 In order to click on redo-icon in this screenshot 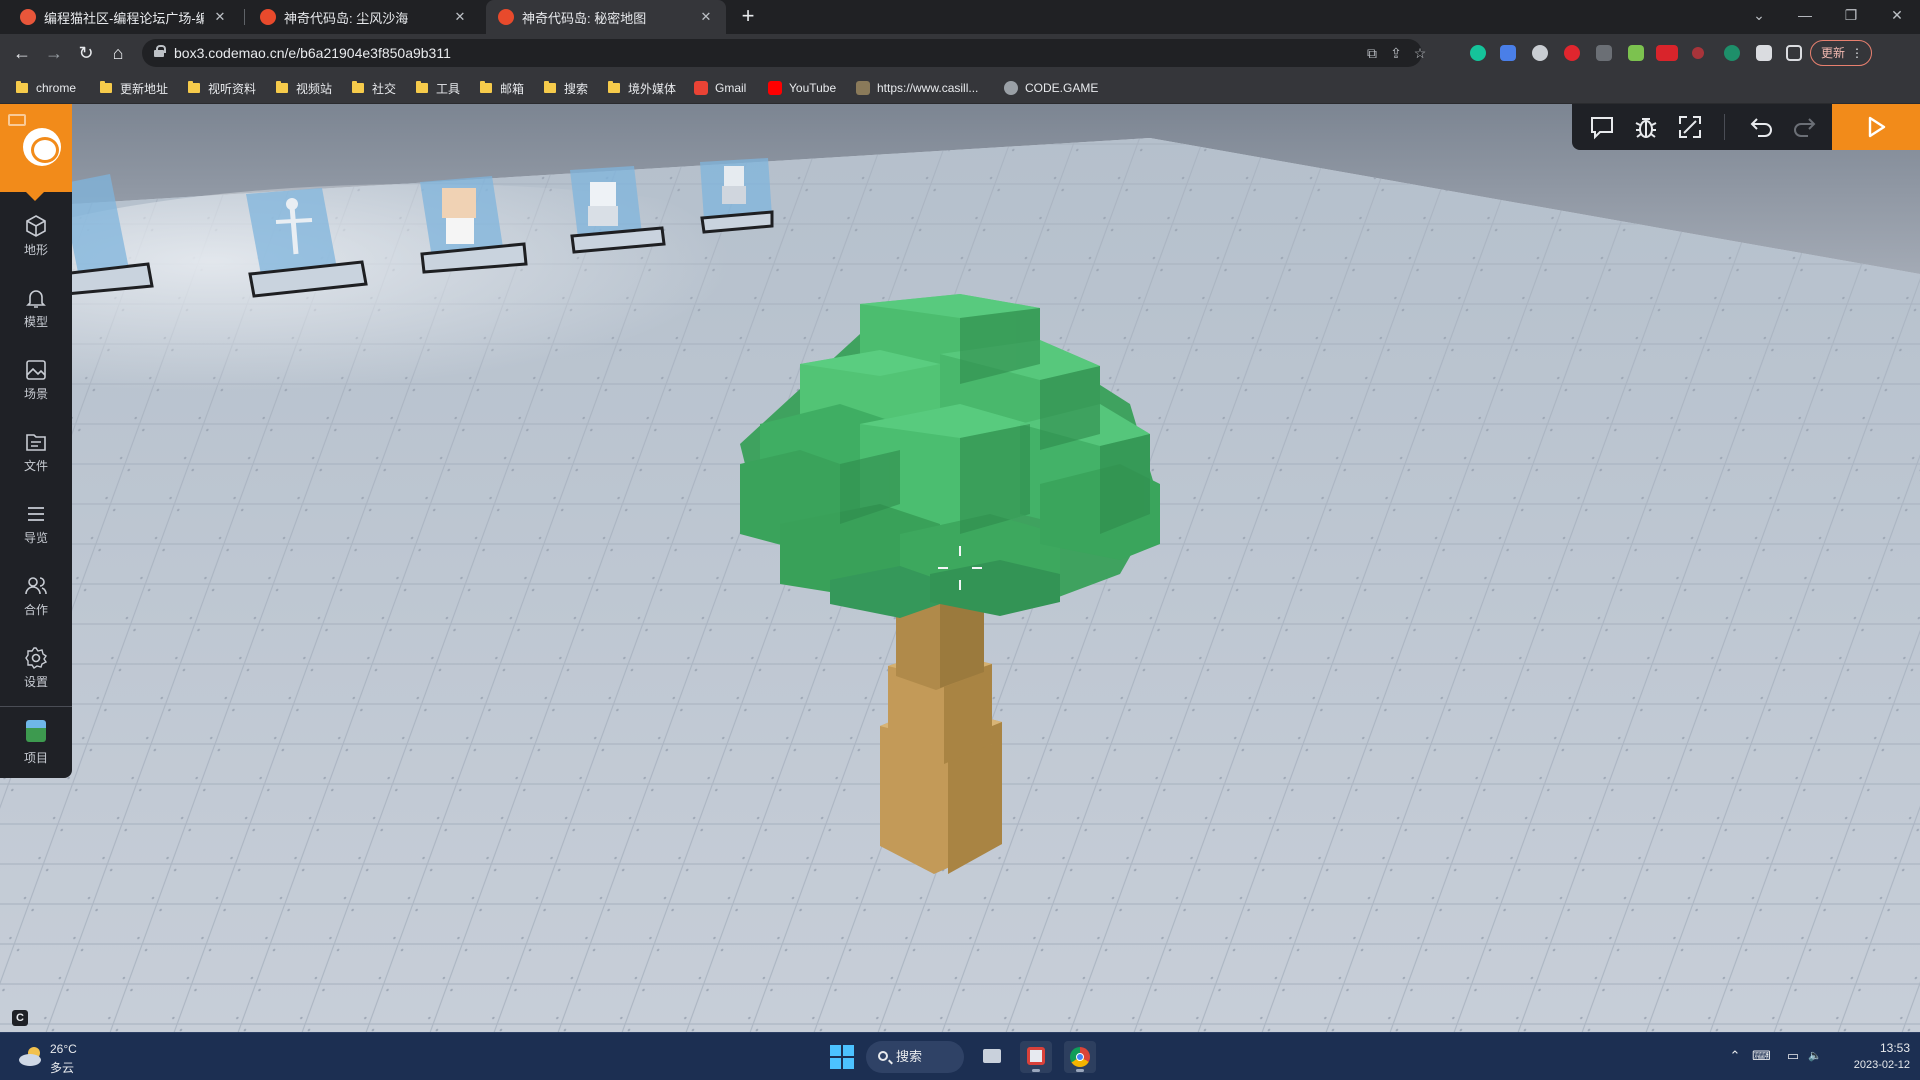, I will do `click(1804, 127)`.